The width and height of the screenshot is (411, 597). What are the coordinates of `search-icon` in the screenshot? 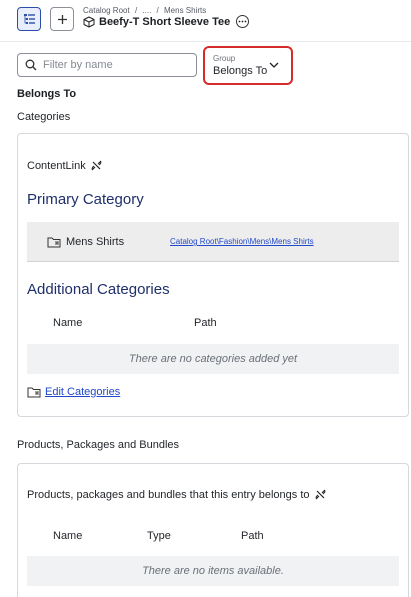 It's located at (31, 65).